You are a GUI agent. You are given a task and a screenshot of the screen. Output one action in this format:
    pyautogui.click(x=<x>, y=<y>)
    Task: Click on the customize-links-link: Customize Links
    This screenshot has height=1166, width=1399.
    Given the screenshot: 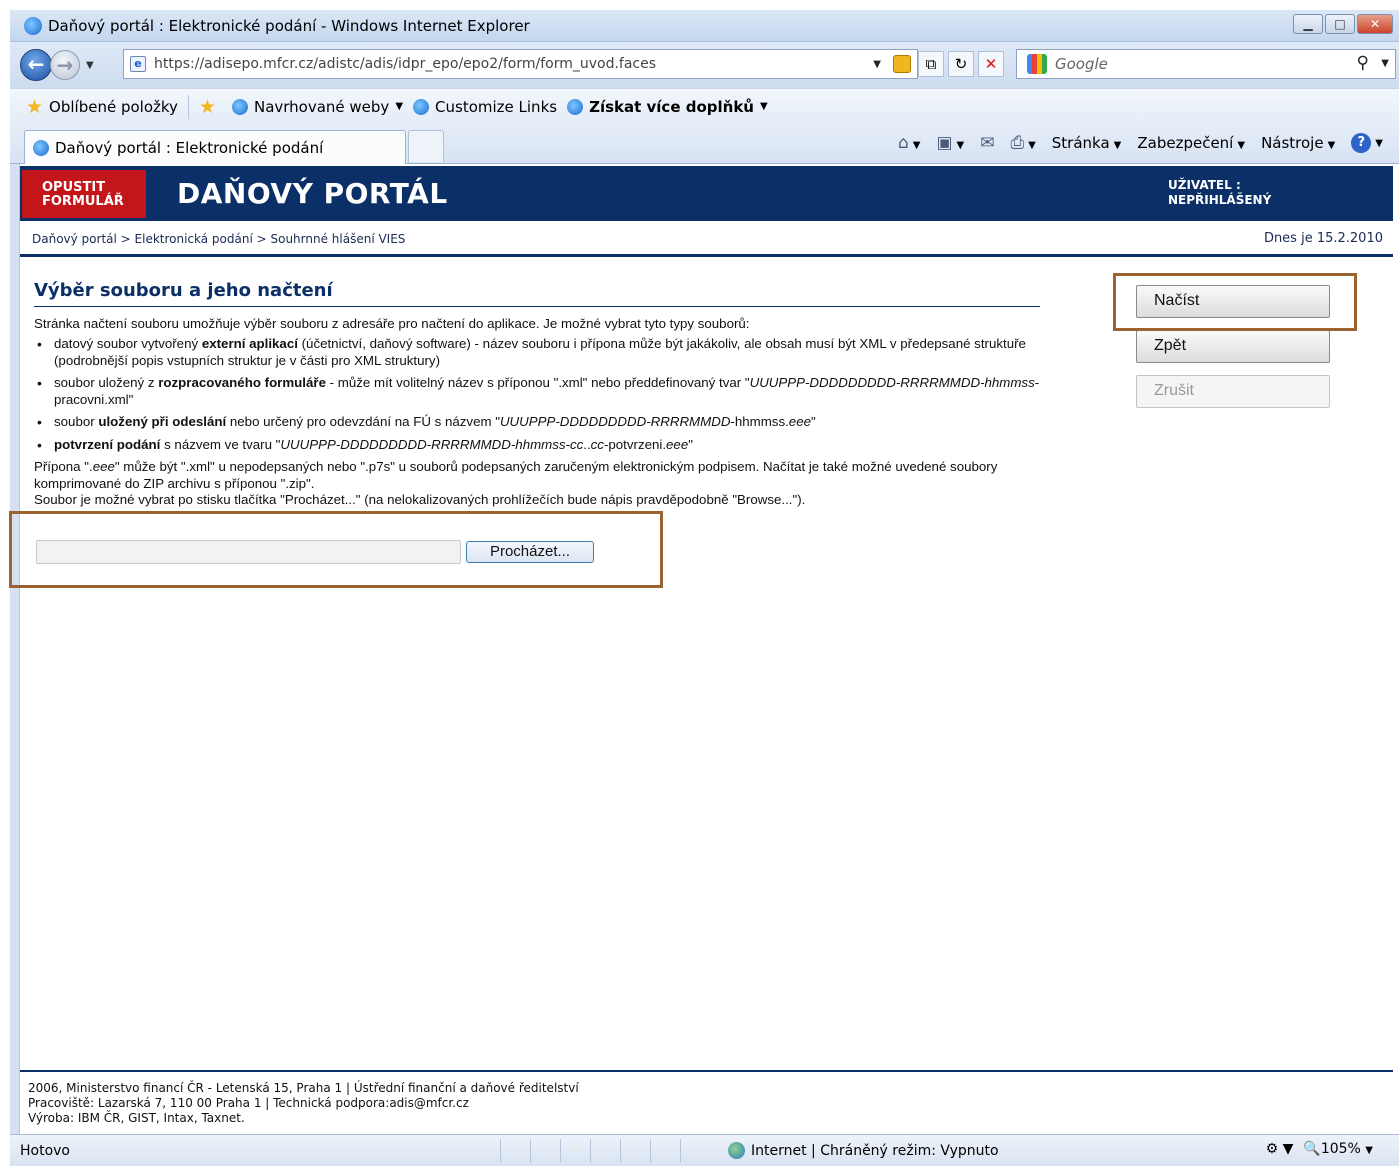 What is the action you would take?
    pyautogui.click(x=496, y=107)
    